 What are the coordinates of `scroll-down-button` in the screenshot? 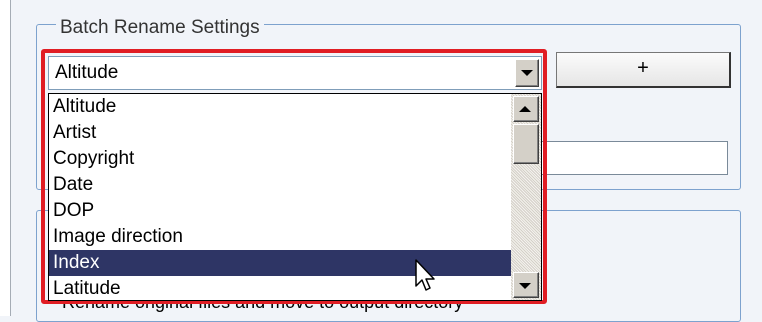 It's located at (526, 285).